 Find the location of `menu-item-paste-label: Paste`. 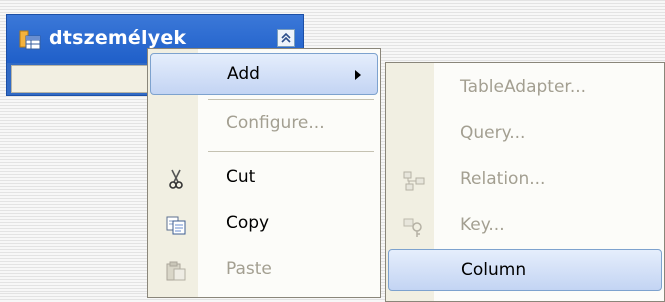

menu-item-paste-label: Paste is located at coordinates (249, 269).